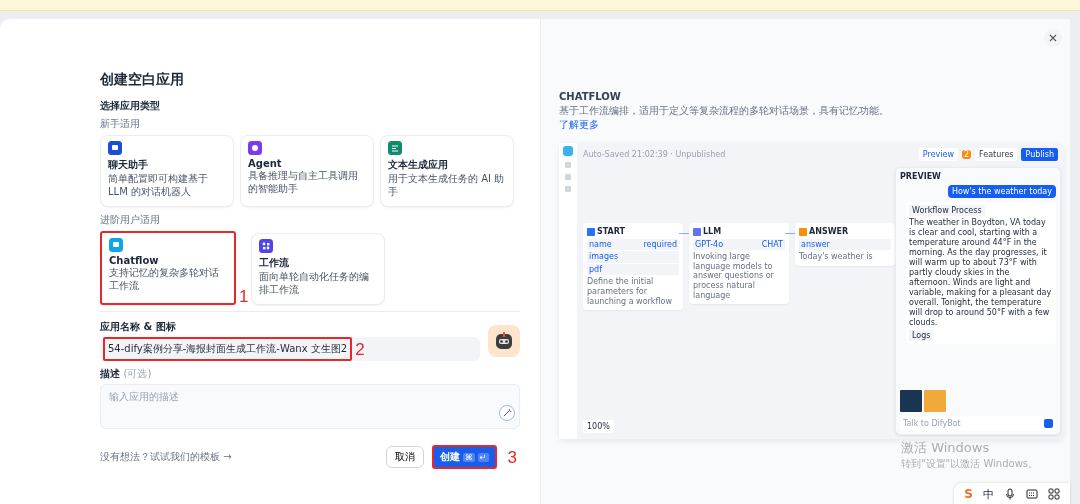  I want to click on group-label: 进阶用户适用, so click(130, 220).